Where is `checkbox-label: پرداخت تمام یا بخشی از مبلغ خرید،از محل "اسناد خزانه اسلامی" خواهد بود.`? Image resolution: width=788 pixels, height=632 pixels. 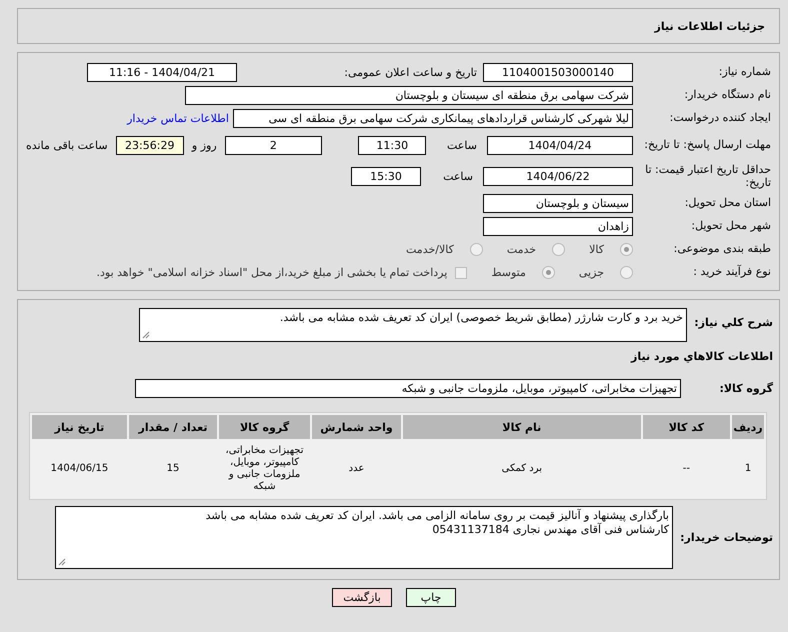 checkbox-label: پرداخت تمام یا بخشی از مبلغ خرید،از محل "اسناد خزانه اسلامی" خواهد بود. is located at coordinates (272, 272).